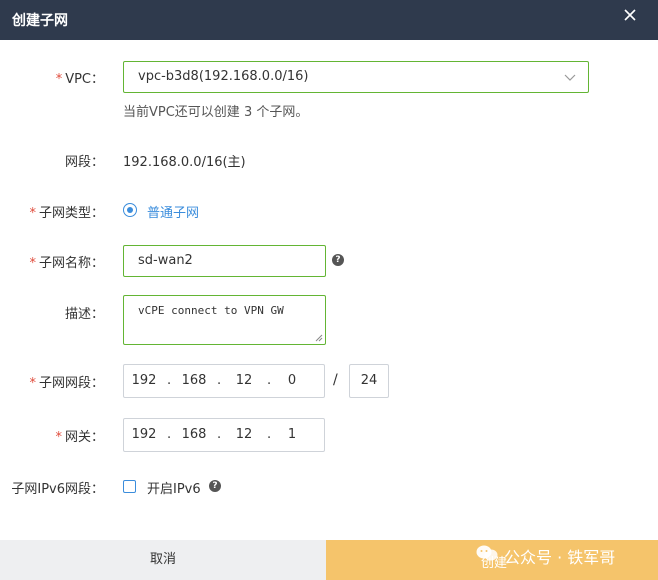 This screenshot has height=580, width=658. Describe the element at coordinates (84, 314) in the screenshot. I see `description-label: 描述：` at that location.